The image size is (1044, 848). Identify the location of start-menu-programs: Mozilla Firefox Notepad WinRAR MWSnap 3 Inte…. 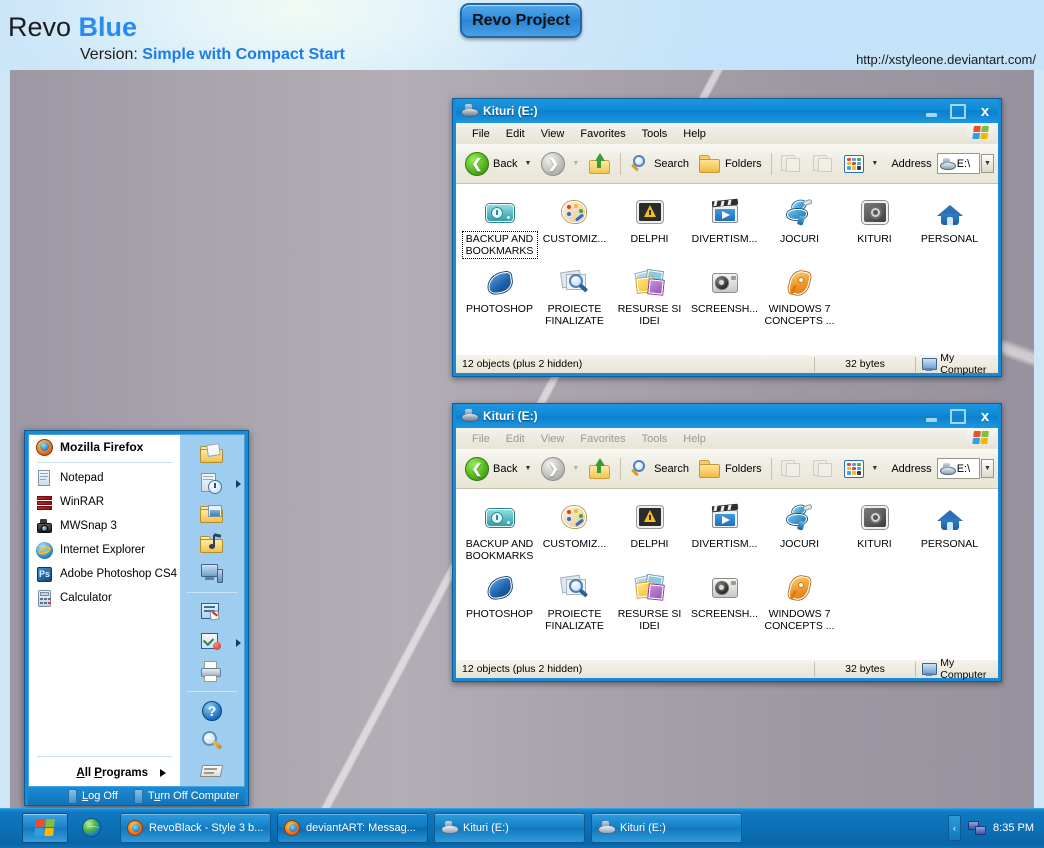
(104, 610).